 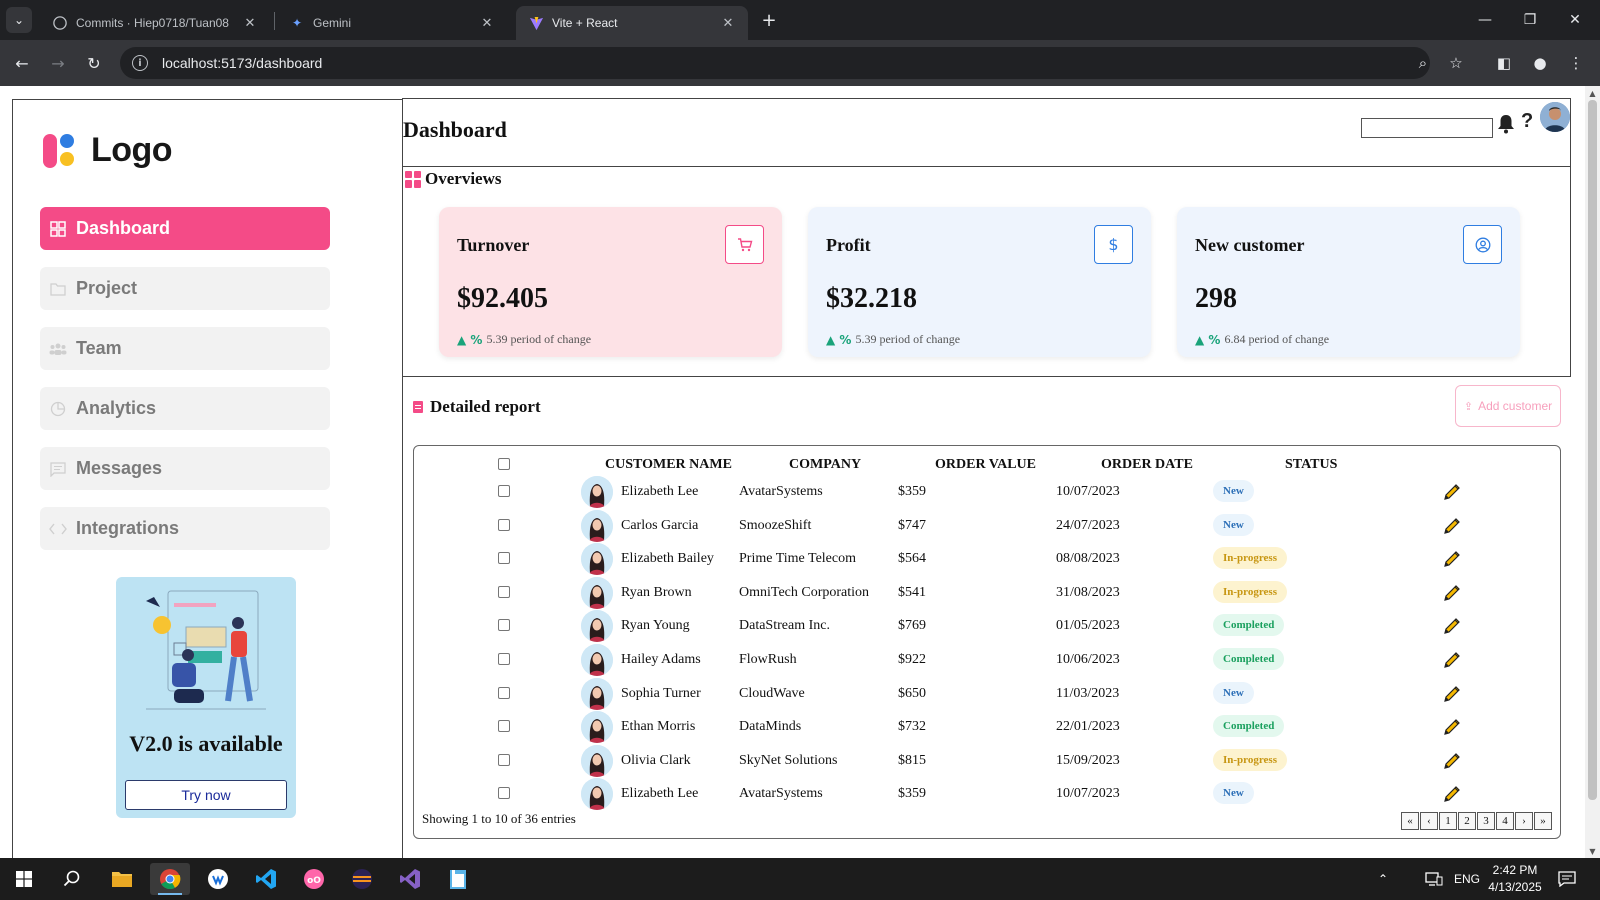 I want to click on app-icon, so click(x=218, y=879).